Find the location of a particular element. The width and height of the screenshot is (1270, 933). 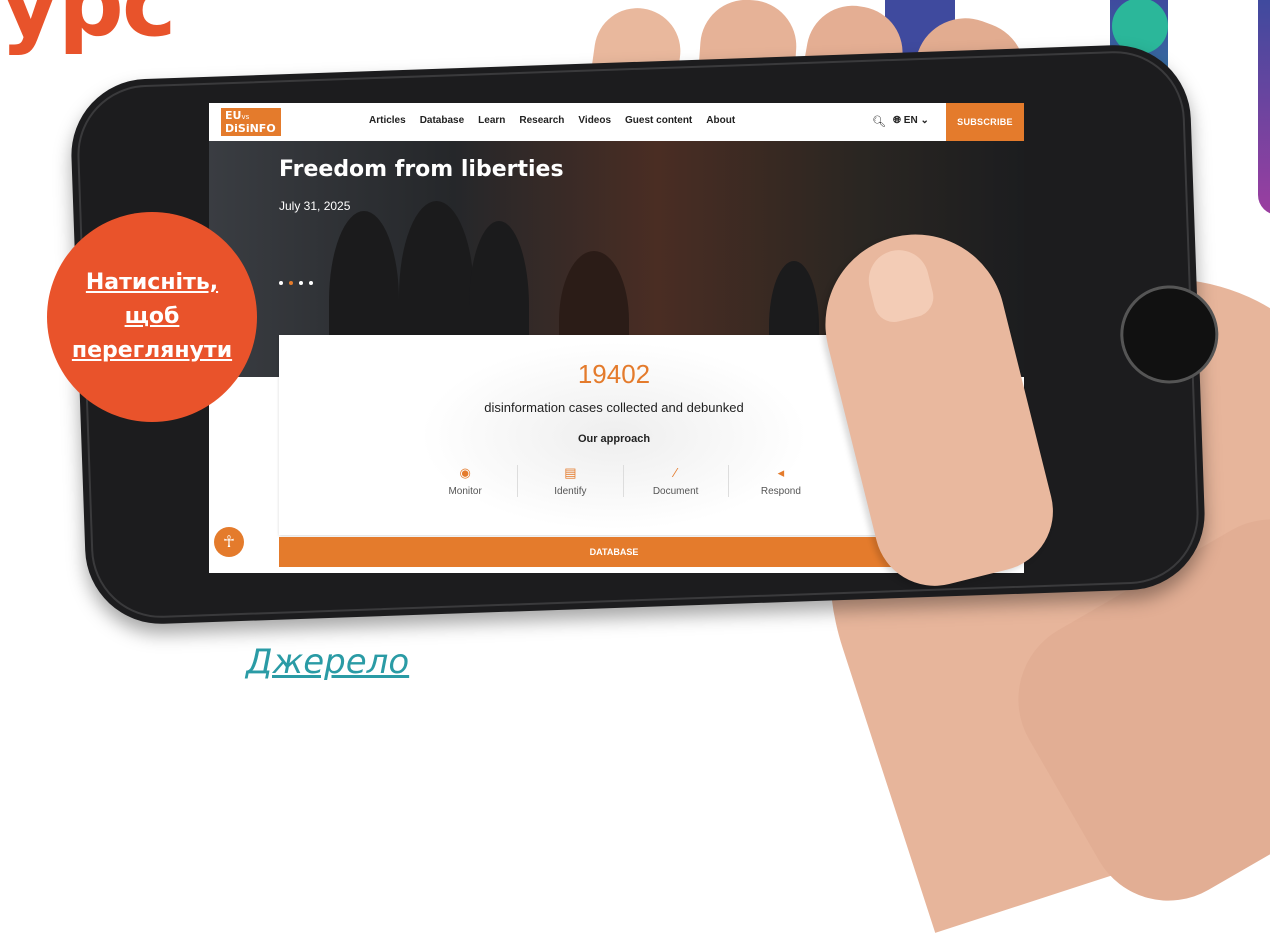

nav-item-research: Research is located at coordinates (541, 120).